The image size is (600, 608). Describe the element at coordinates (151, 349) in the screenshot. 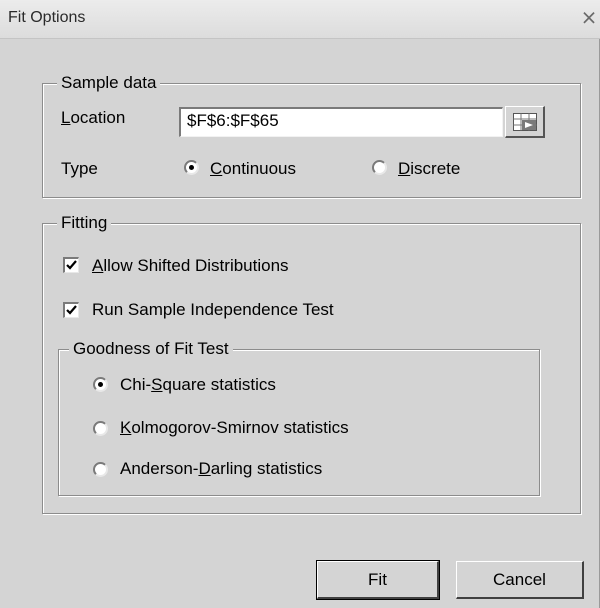

I see `goodness-of-fit-legend: Goodness of Fit Test` at that location.